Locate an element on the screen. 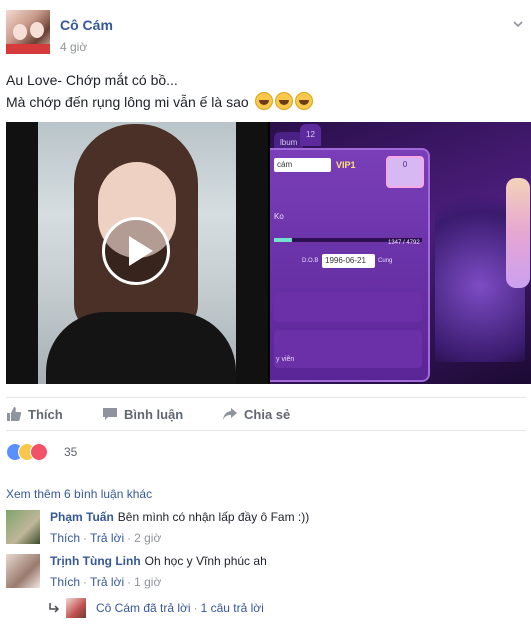  share-button: Chia sẻ is located at coordinates (256, 414).